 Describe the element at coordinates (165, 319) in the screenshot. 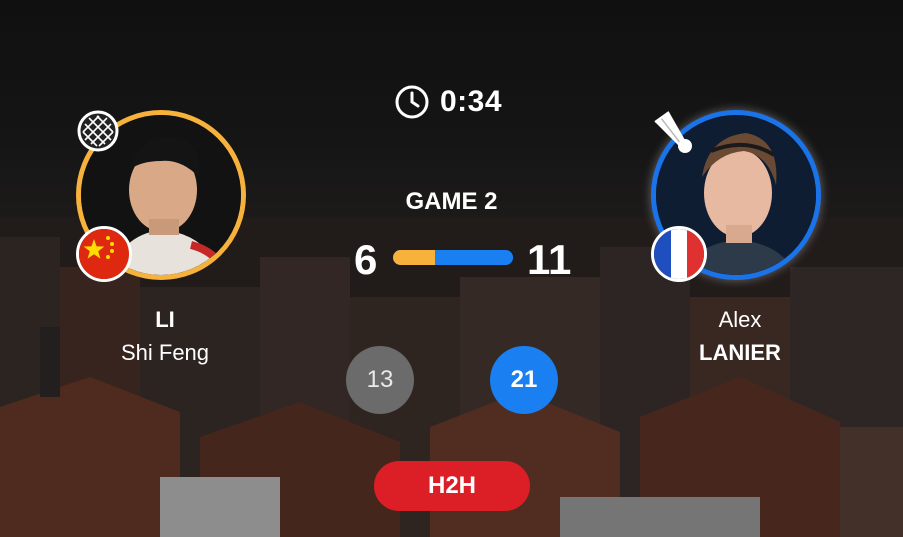

I see `player-left-last-name: LI` at that location.